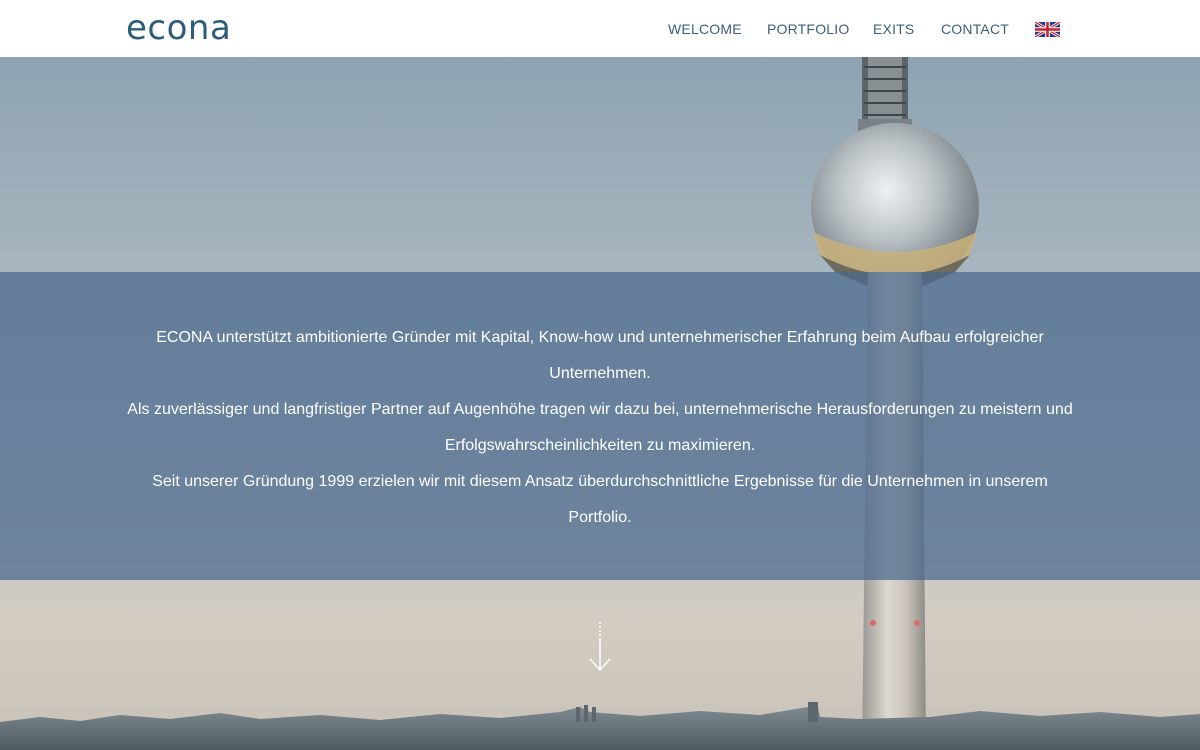  What do you see at coordinates (600, 647) in the screenshot?
I see `arrow-down-icon` at bounding box center [600, 647].